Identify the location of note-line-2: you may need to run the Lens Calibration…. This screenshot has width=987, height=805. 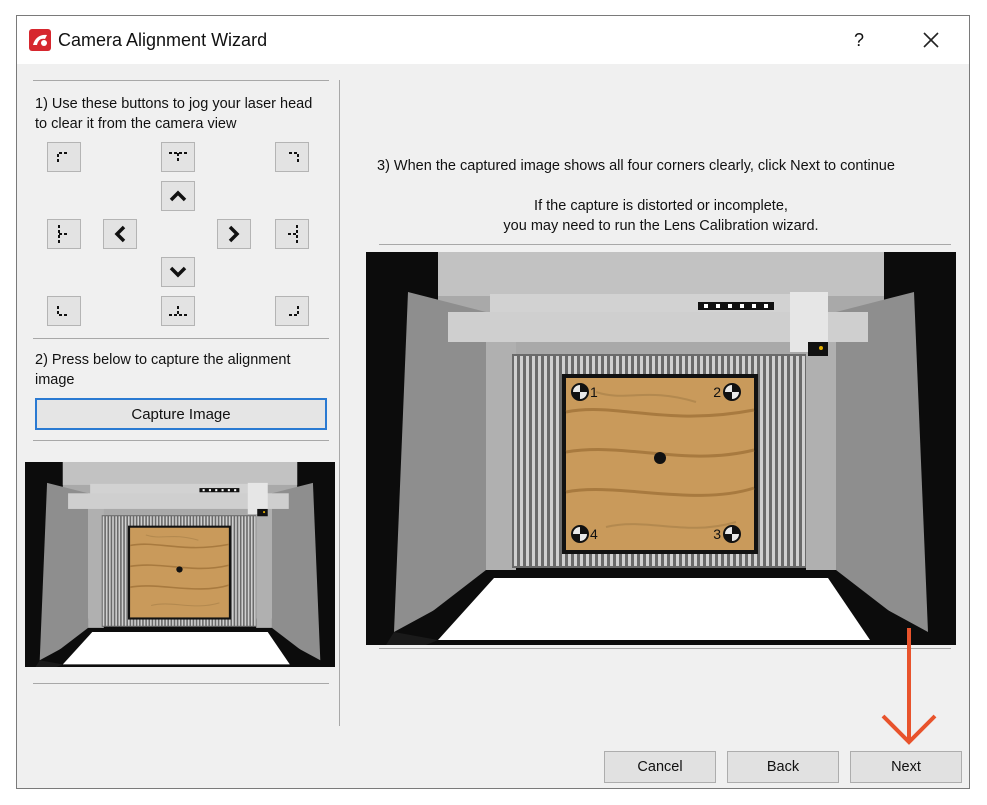
(661, 226).